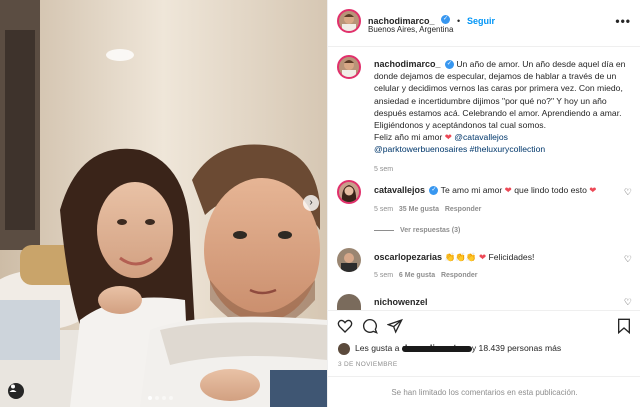 The height and width of the screenshot is (408, 640). Describe the element at coordinates (13, 388) in the screenshot. I see `user-icon` at that location.